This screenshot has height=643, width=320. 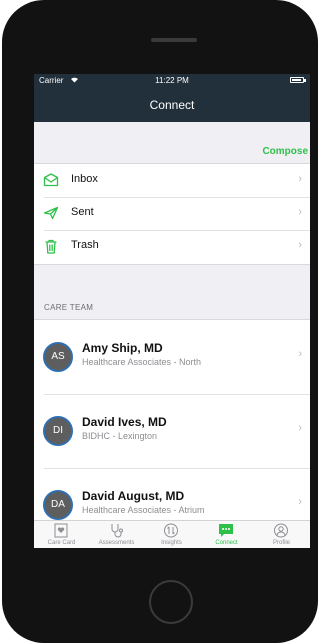 I want to click on tab-label: Insights, so click(x=171, y=543).